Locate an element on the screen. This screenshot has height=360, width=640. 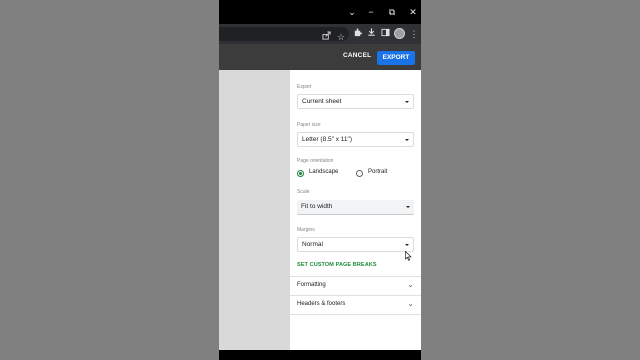
menu-icon: ⋮ is located at coordinates (414, 34).